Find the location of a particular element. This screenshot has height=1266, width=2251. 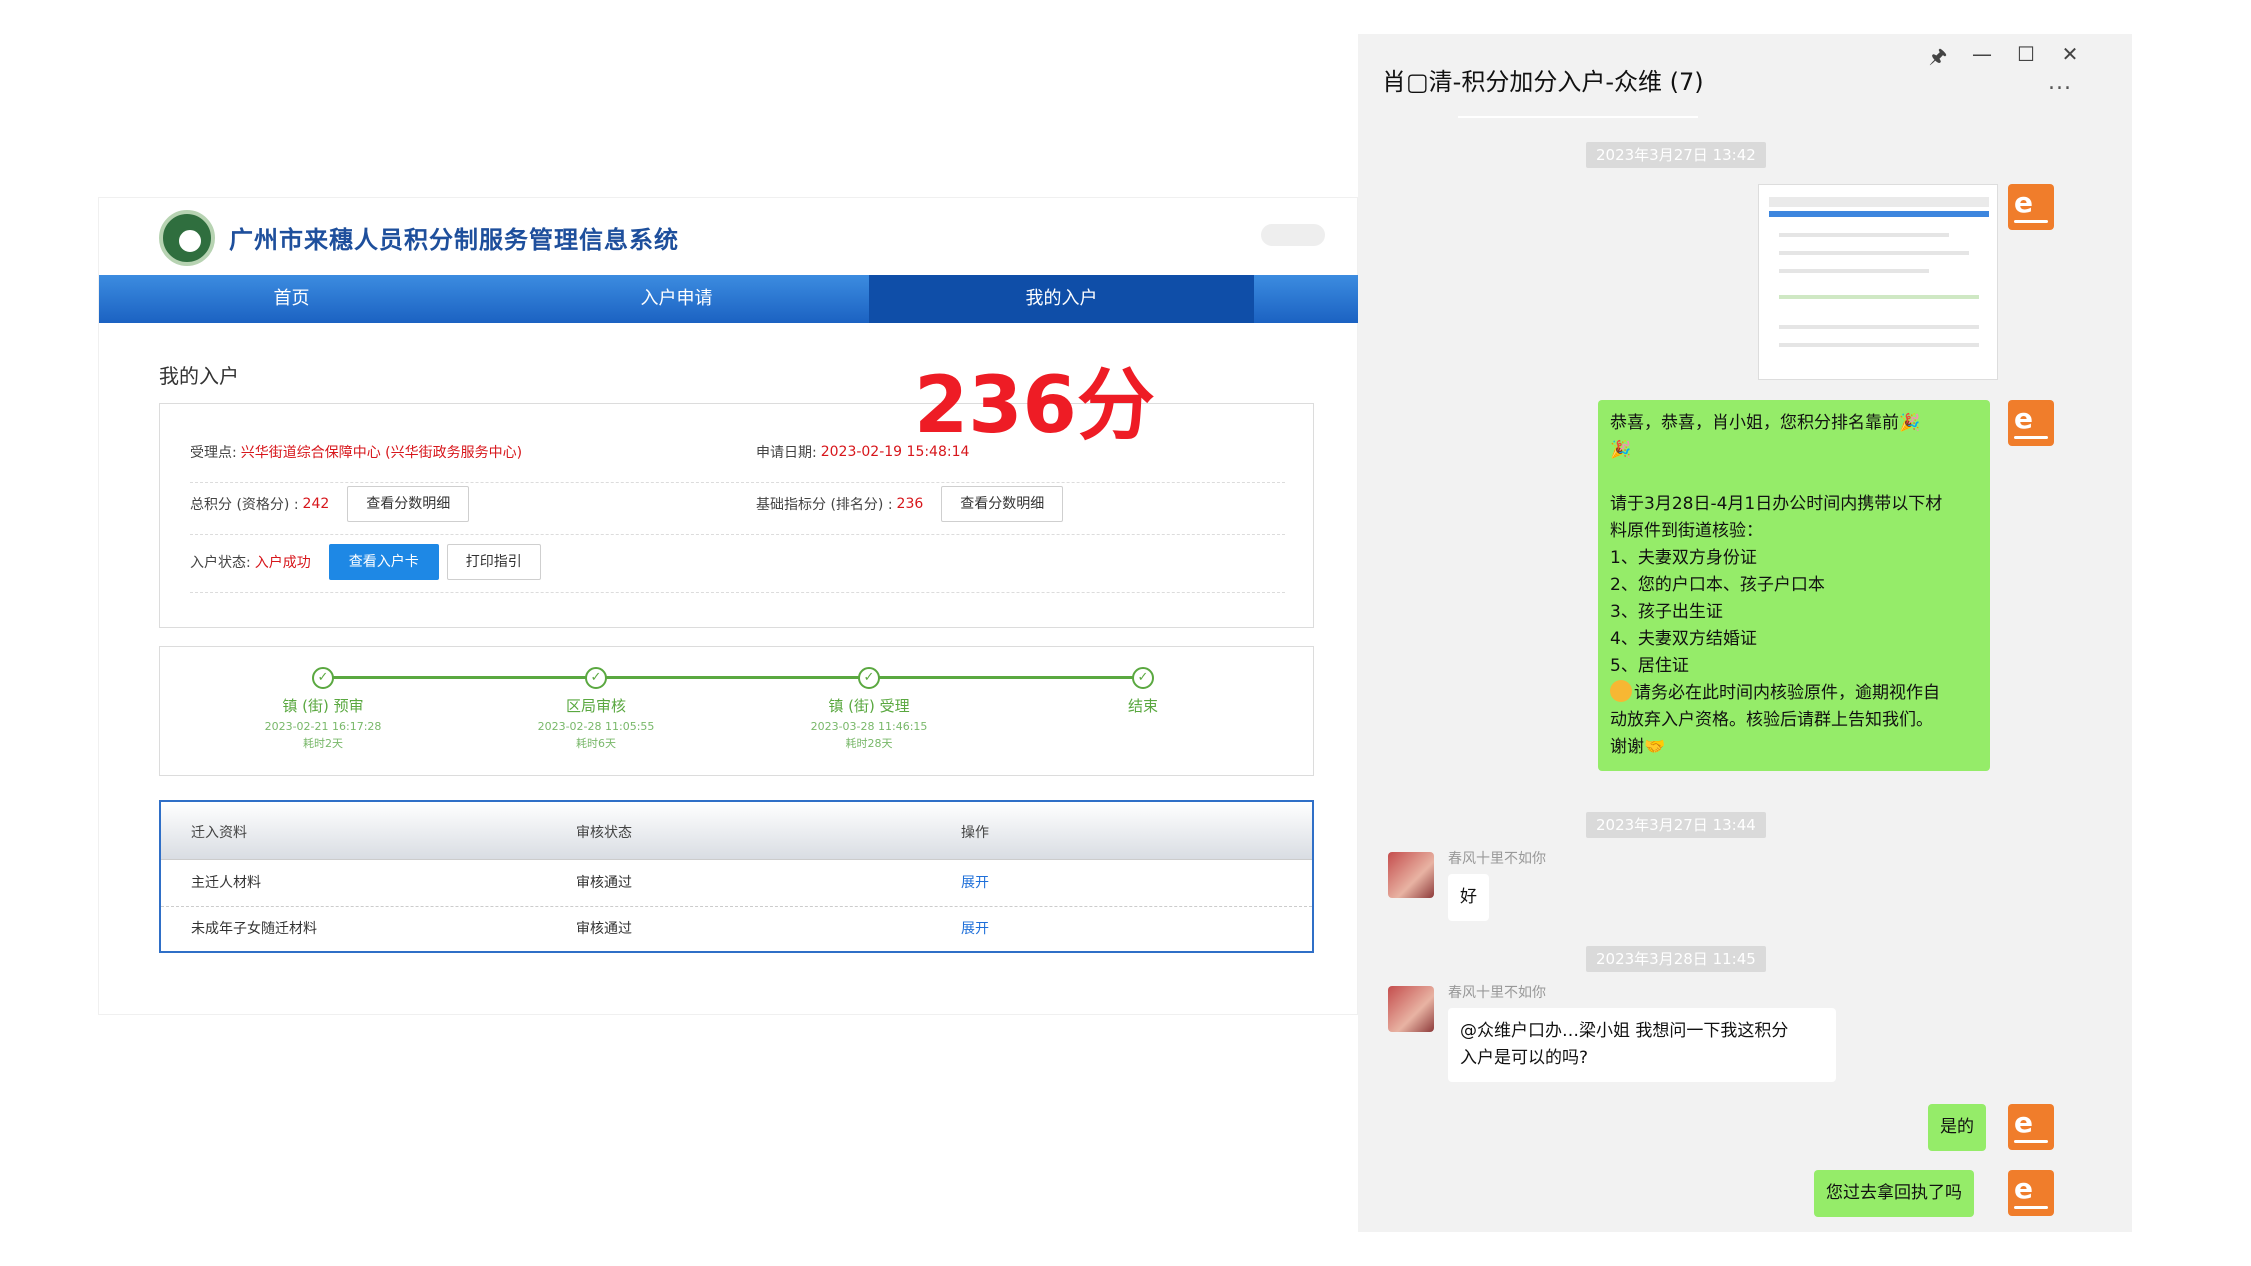

step-elapsed: 耗时28天 is located at coordinates (869, 743).